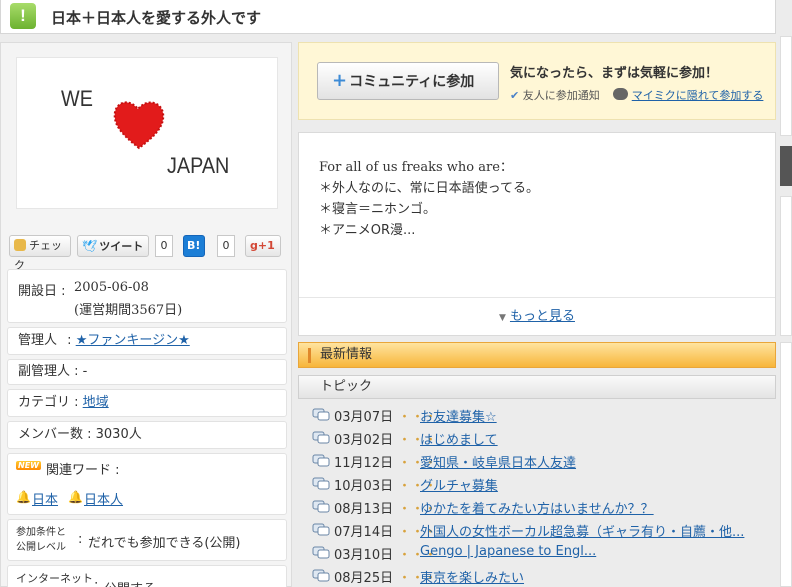 This screenshot has height=587, width=792. I want to click on category-link: 地域, so click(96, 402).